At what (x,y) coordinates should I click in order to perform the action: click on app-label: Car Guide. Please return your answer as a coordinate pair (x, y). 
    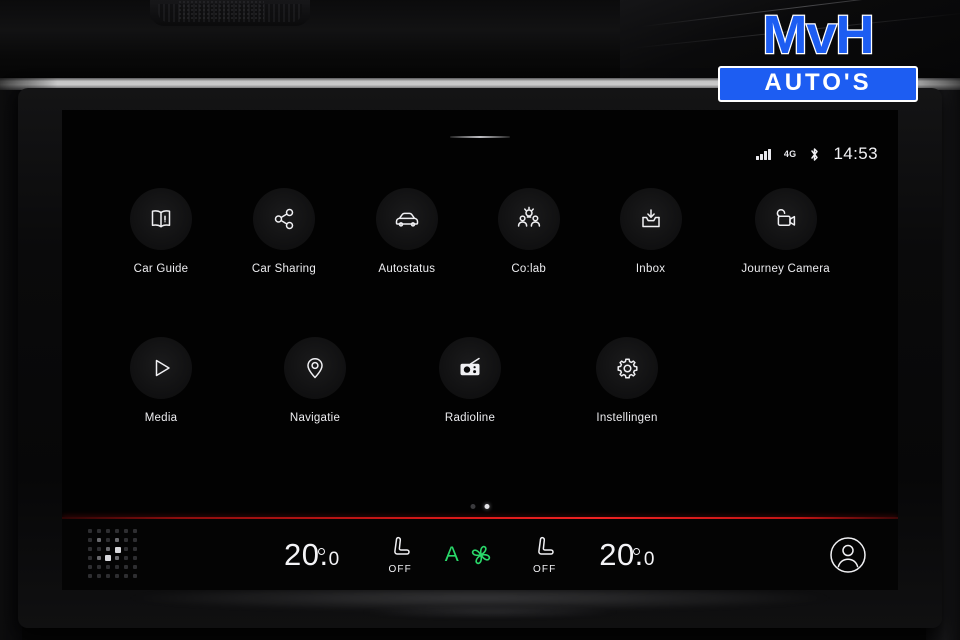
    Looking at the image, I should click on (161, 269).